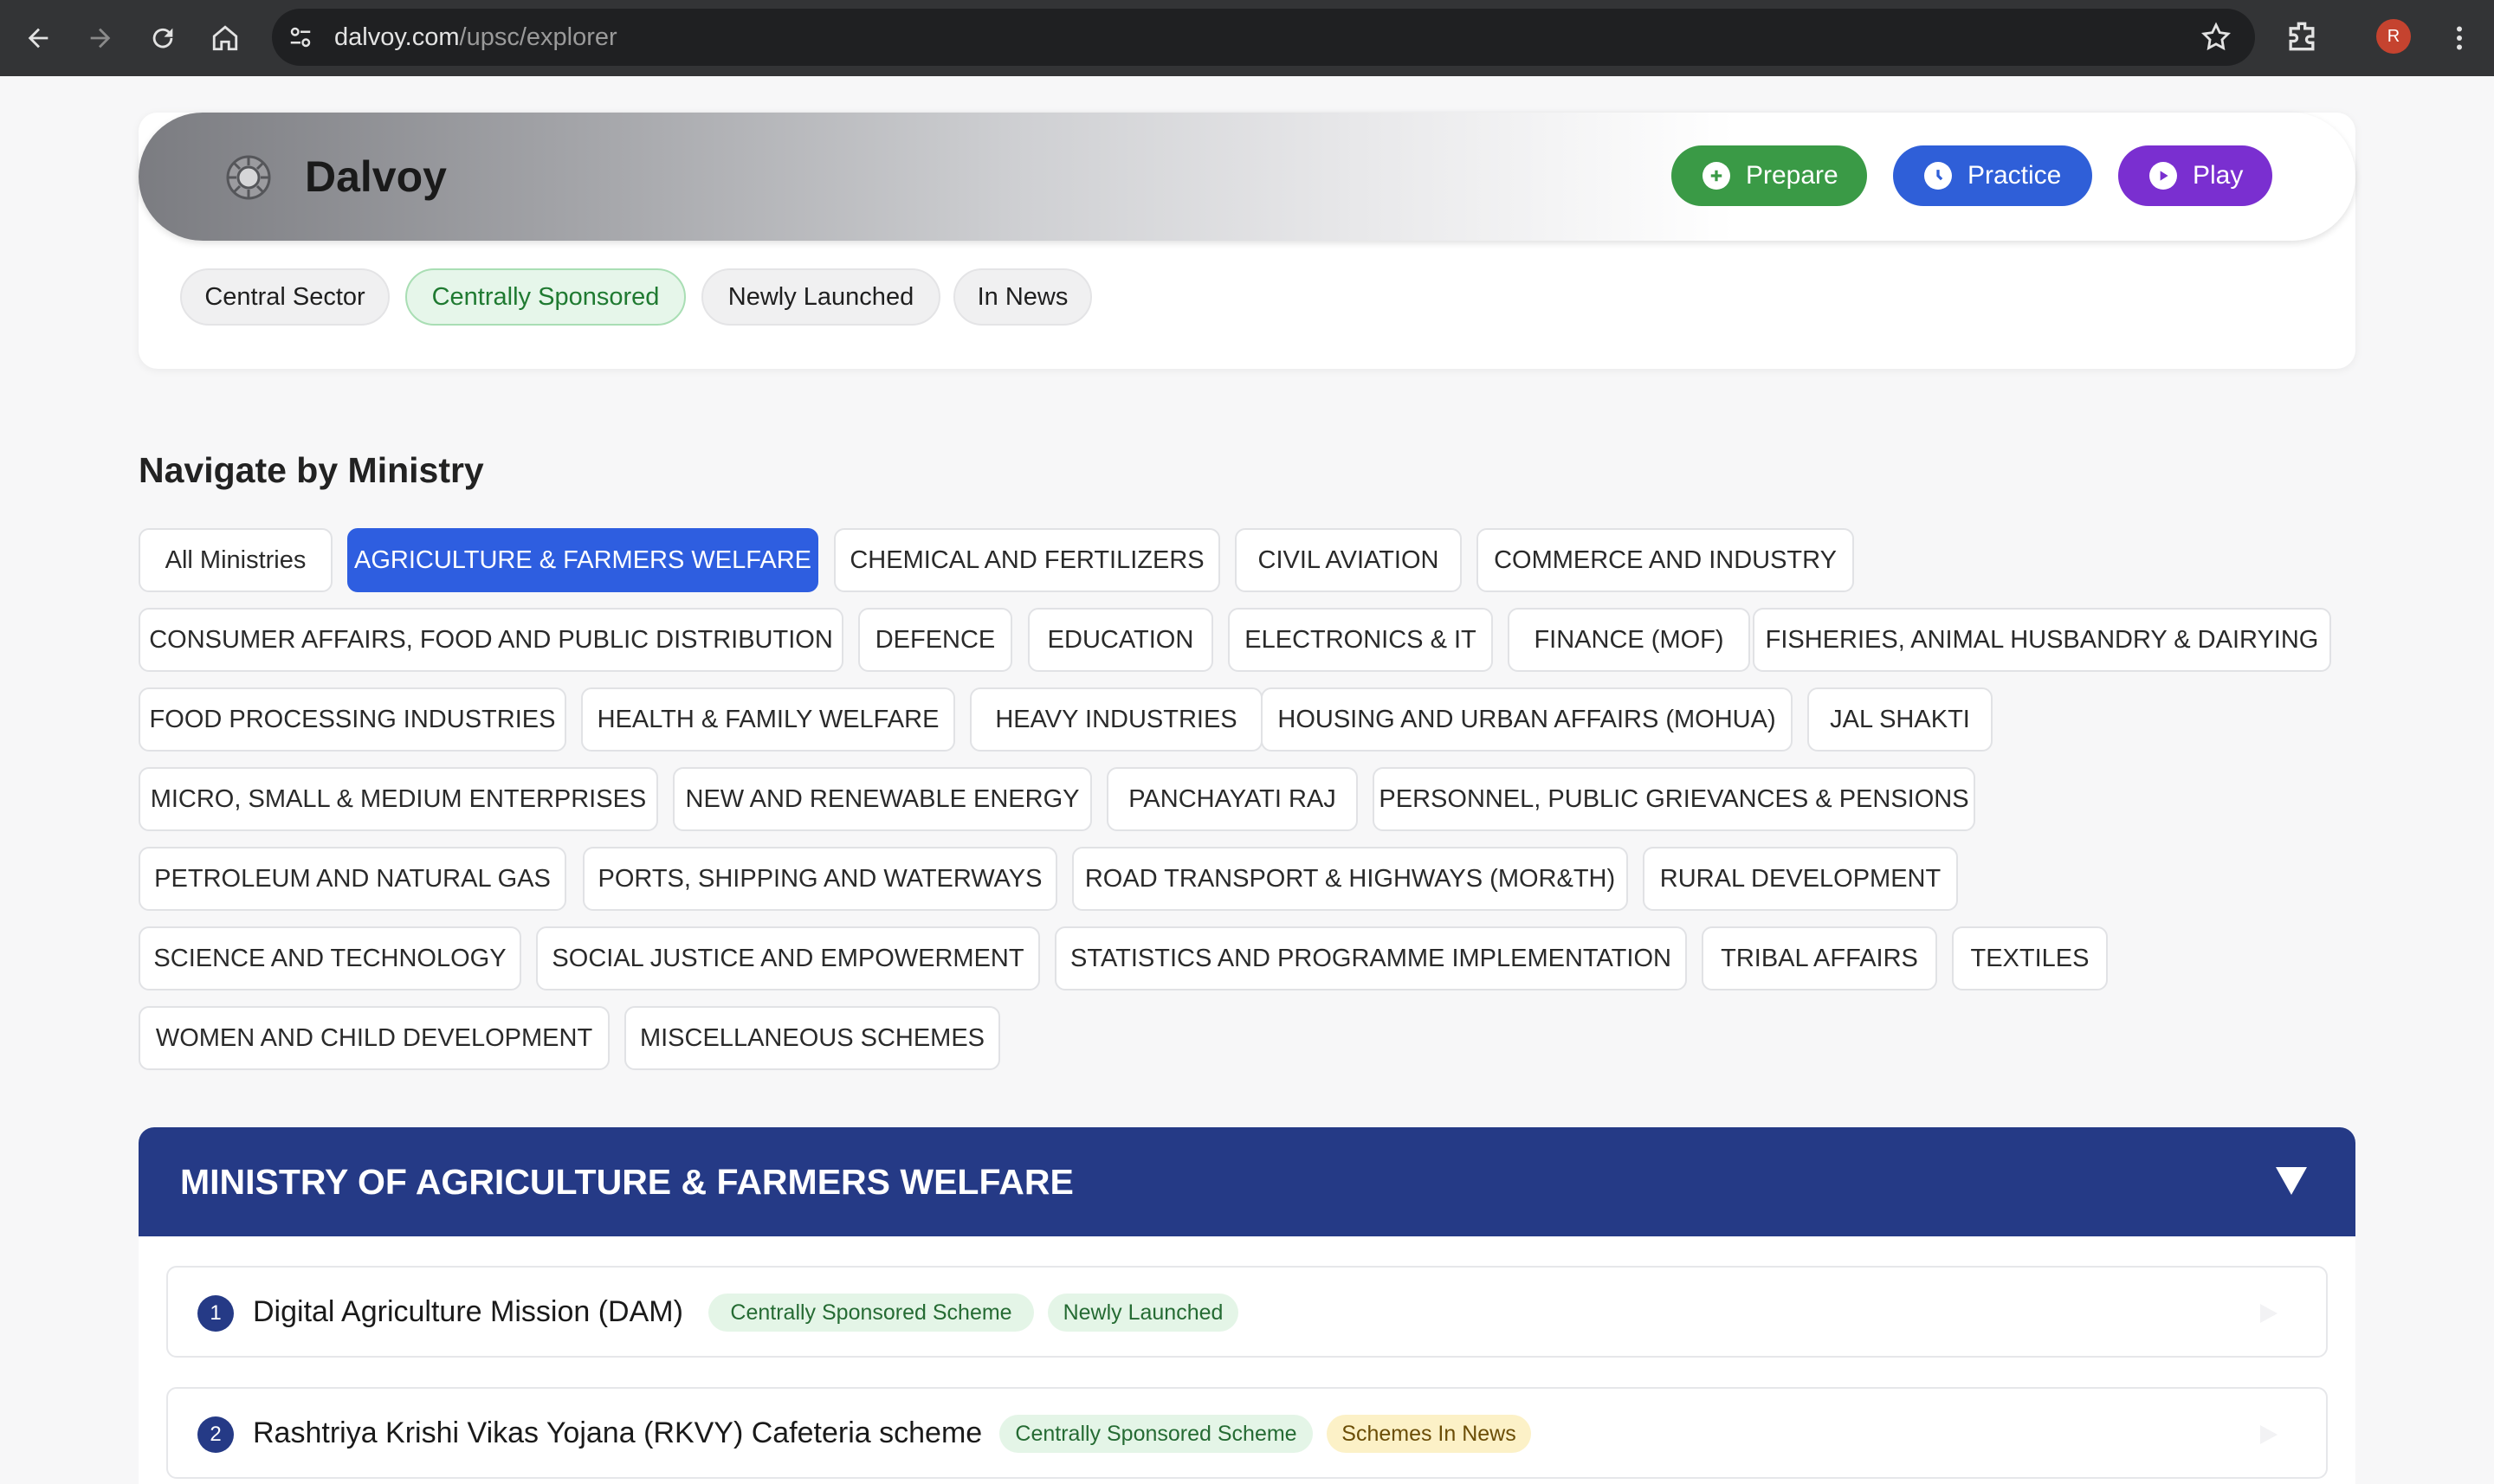 The width and height of the screenshot is (2494, 1484). I want to click on ministry-chip-ports-shipping: PORTS, SHIPPING AND WATERWAYS, so click(820, 879).